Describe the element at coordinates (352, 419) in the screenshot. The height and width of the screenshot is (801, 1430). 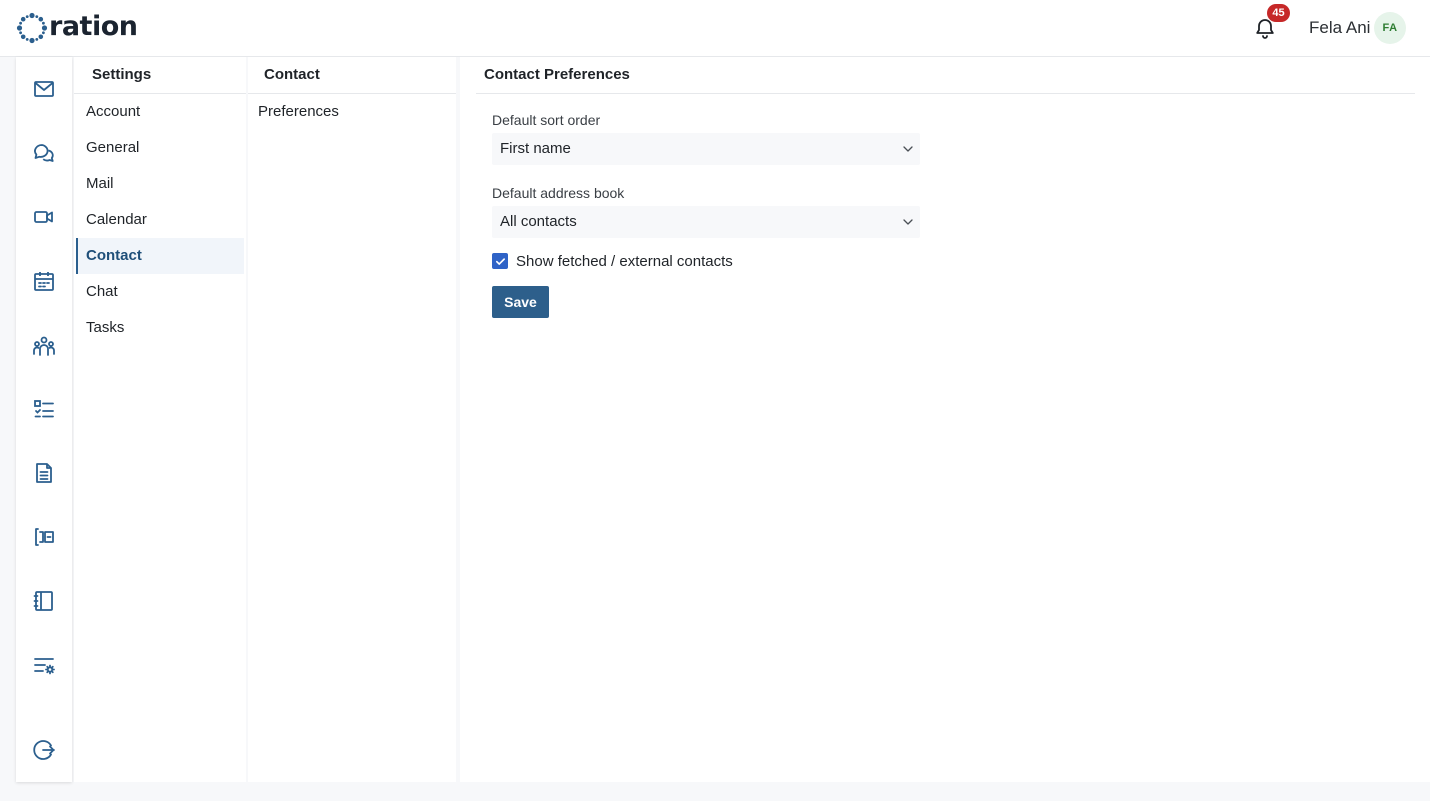
I see `contact-panel: Contact Preferences` at that location.